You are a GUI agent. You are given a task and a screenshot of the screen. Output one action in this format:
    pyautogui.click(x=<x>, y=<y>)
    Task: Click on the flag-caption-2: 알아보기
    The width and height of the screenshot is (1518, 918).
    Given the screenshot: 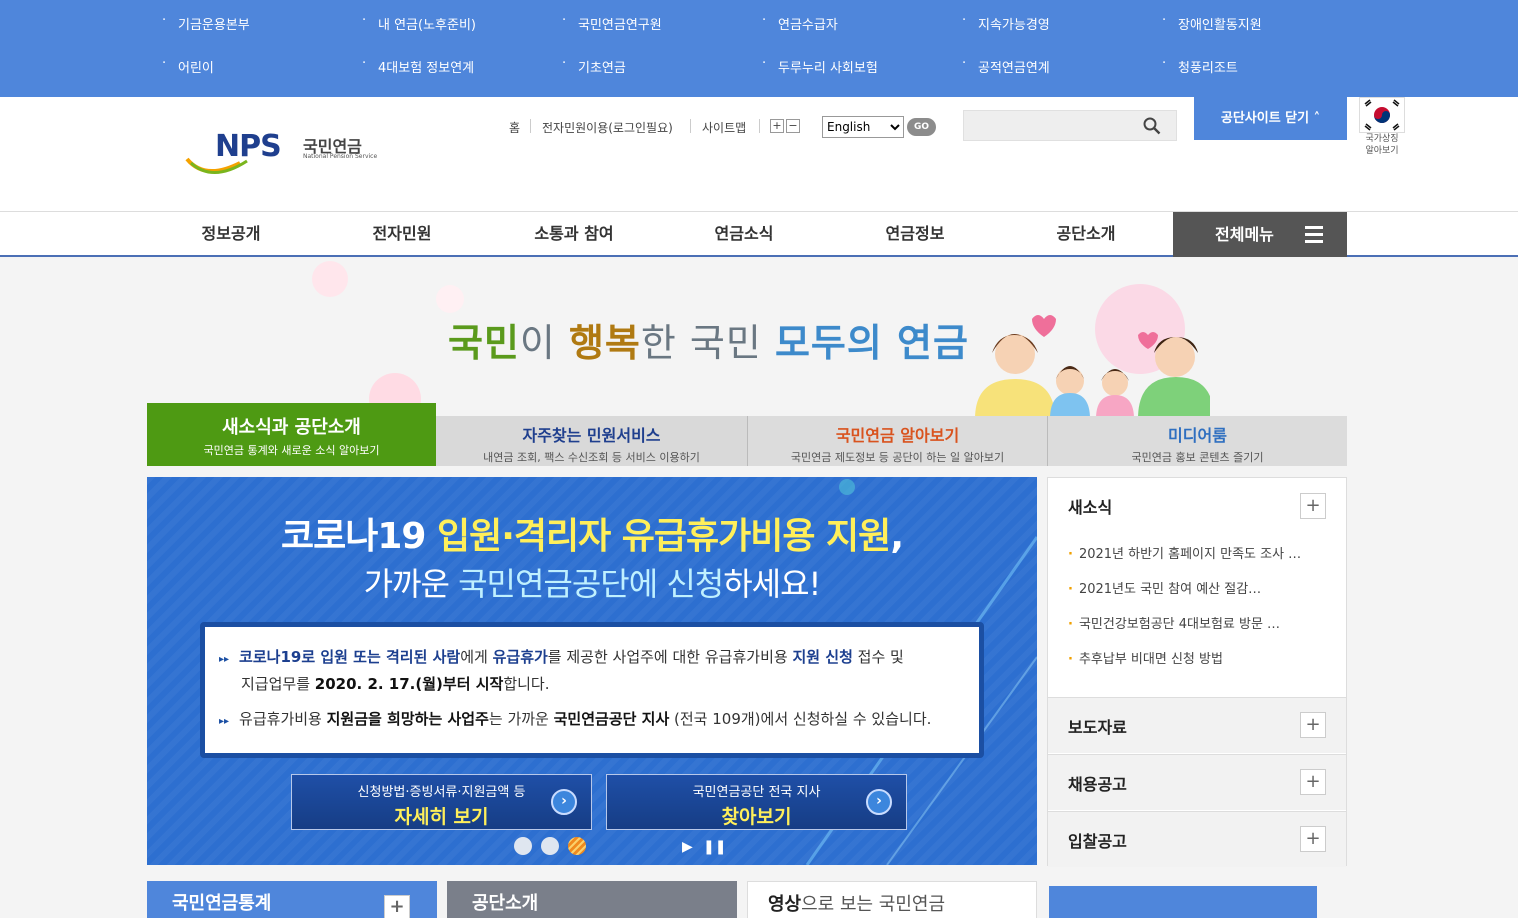 What is the action you would take?
    pyautogui.click(x=1382, y=151)
    